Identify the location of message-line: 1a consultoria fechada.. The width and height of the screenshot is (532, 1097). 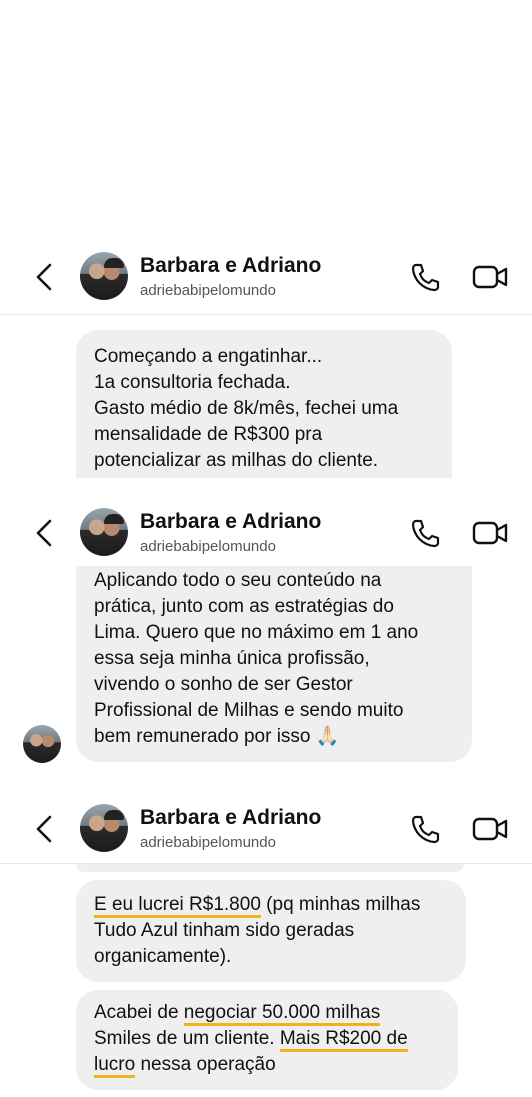
(192, 382).